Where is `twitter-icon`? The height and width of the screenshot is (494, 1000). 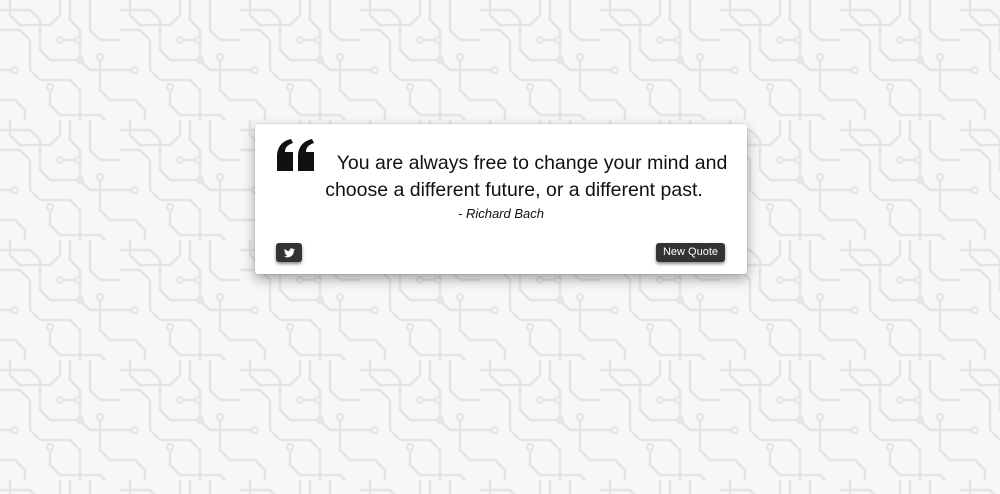 twitter-icon is located at coordinates (289, 252).